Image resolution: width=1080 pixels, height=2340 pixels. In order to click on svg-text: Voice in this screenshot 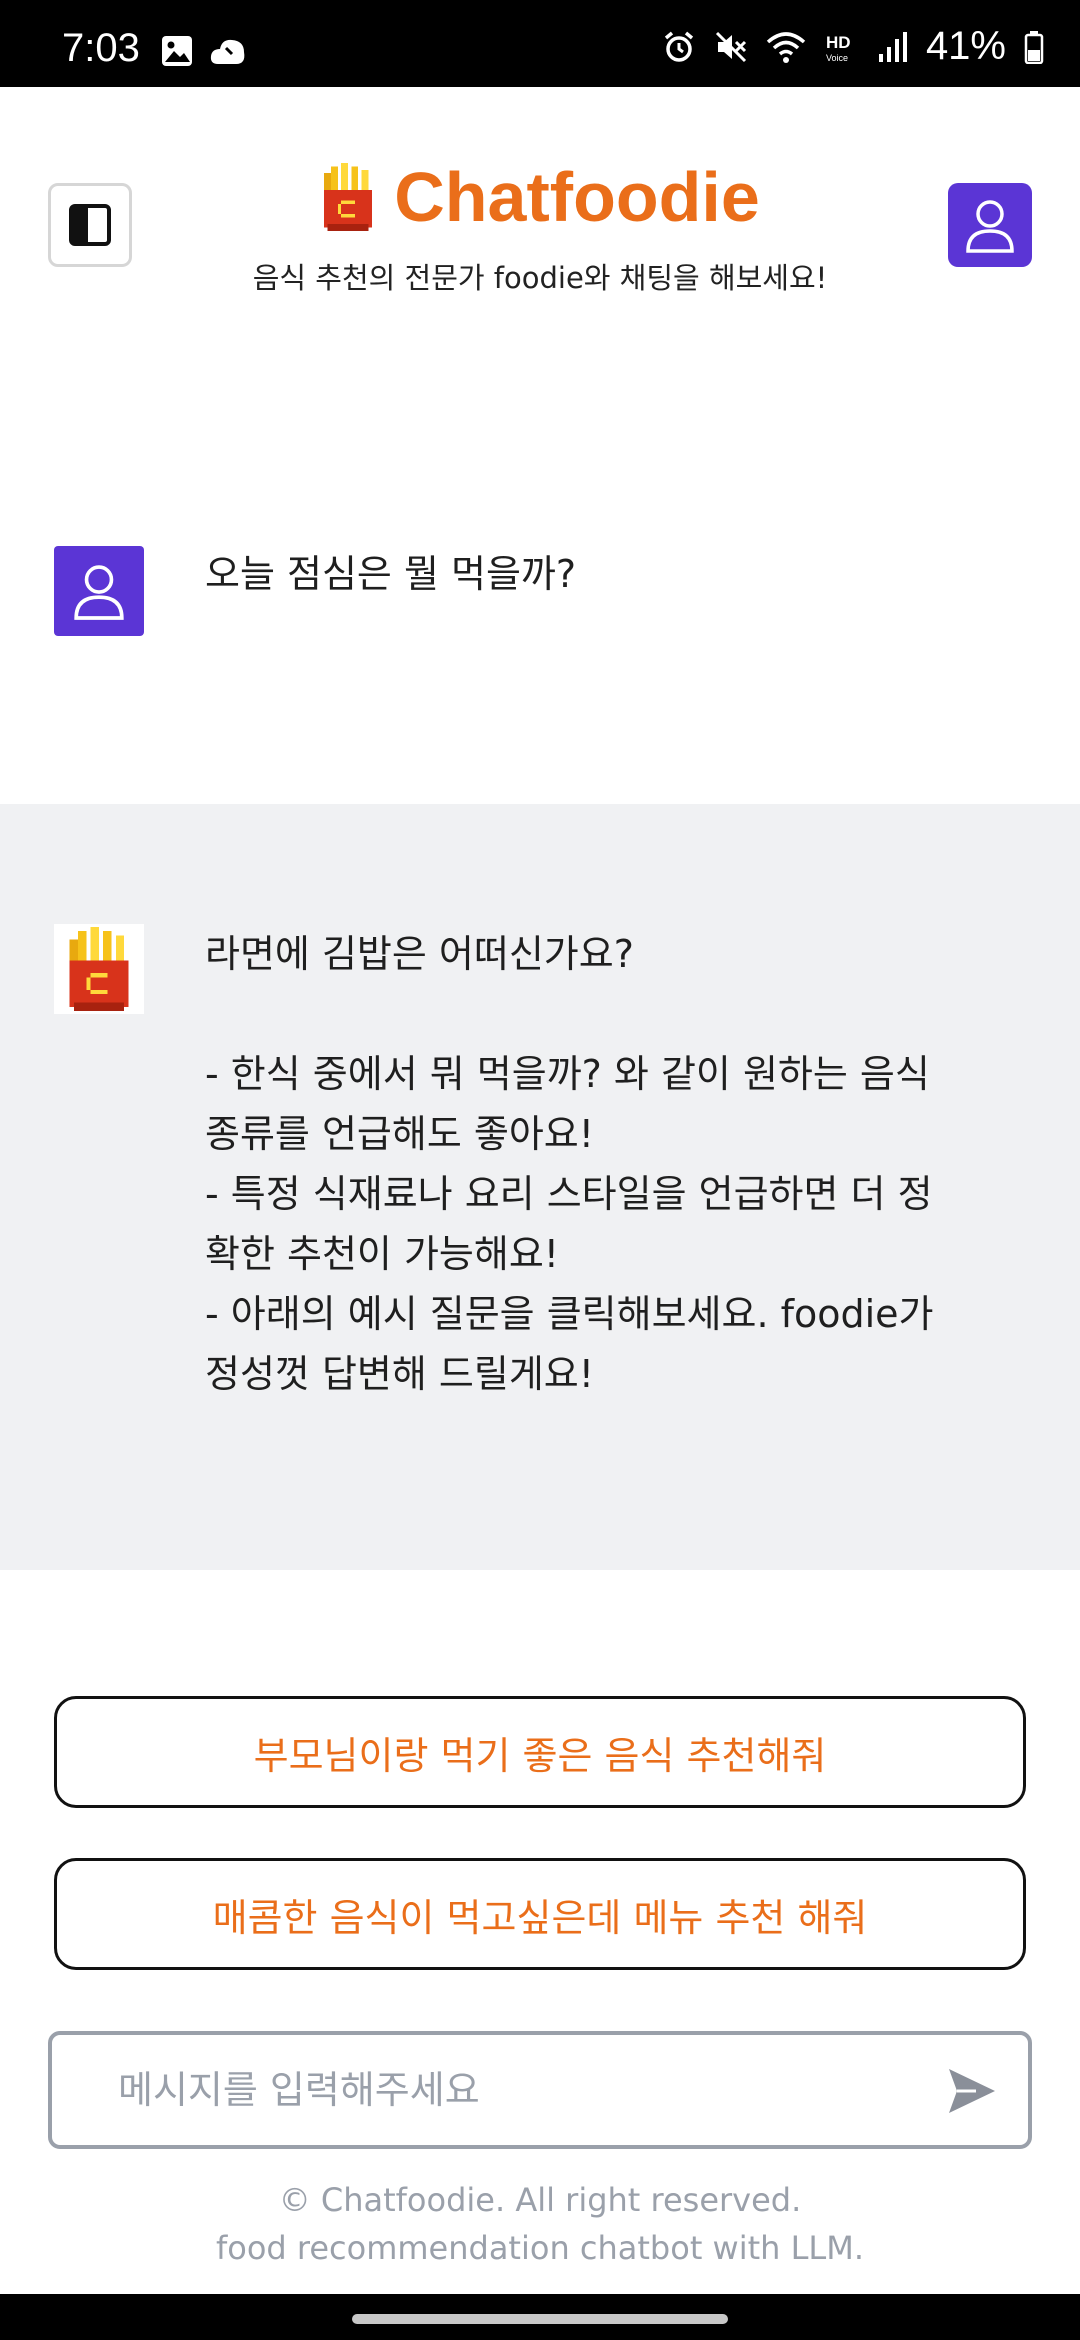, I will do `click(837, 58)`.